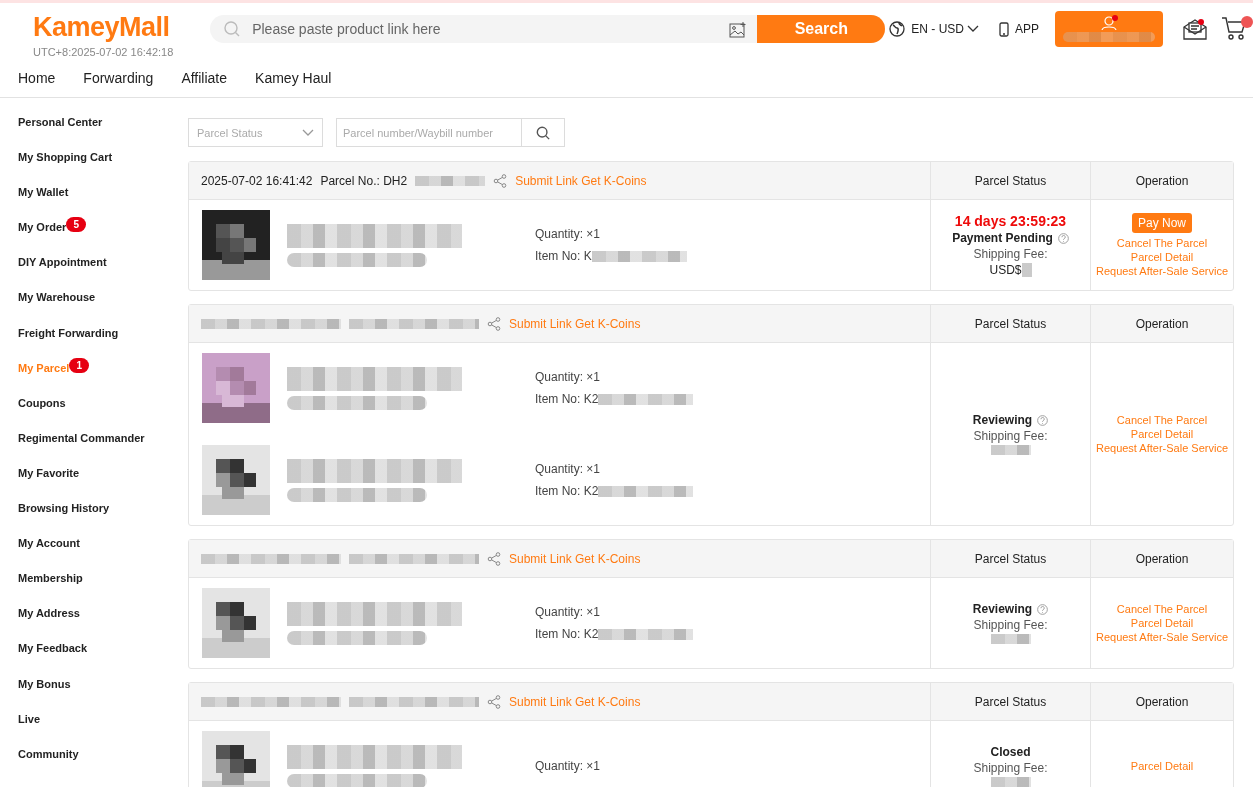  I want to click on sidebar-item: My Bonus, so click(44, 695).